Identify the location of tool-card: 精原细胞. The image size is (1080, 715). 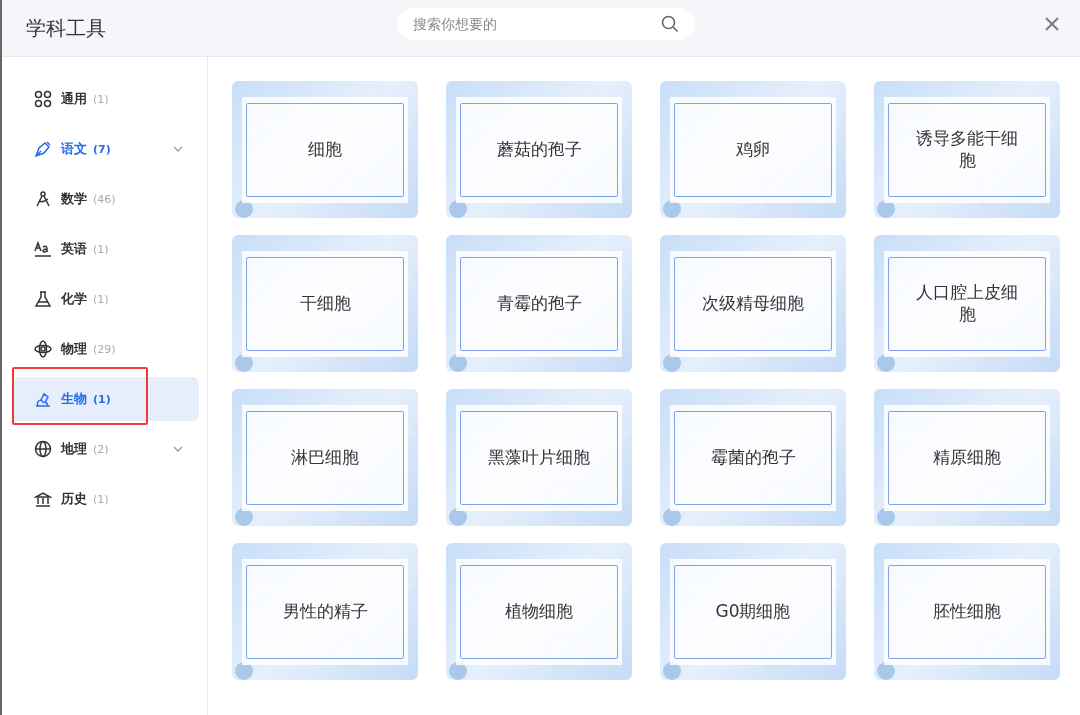
(967, 457).